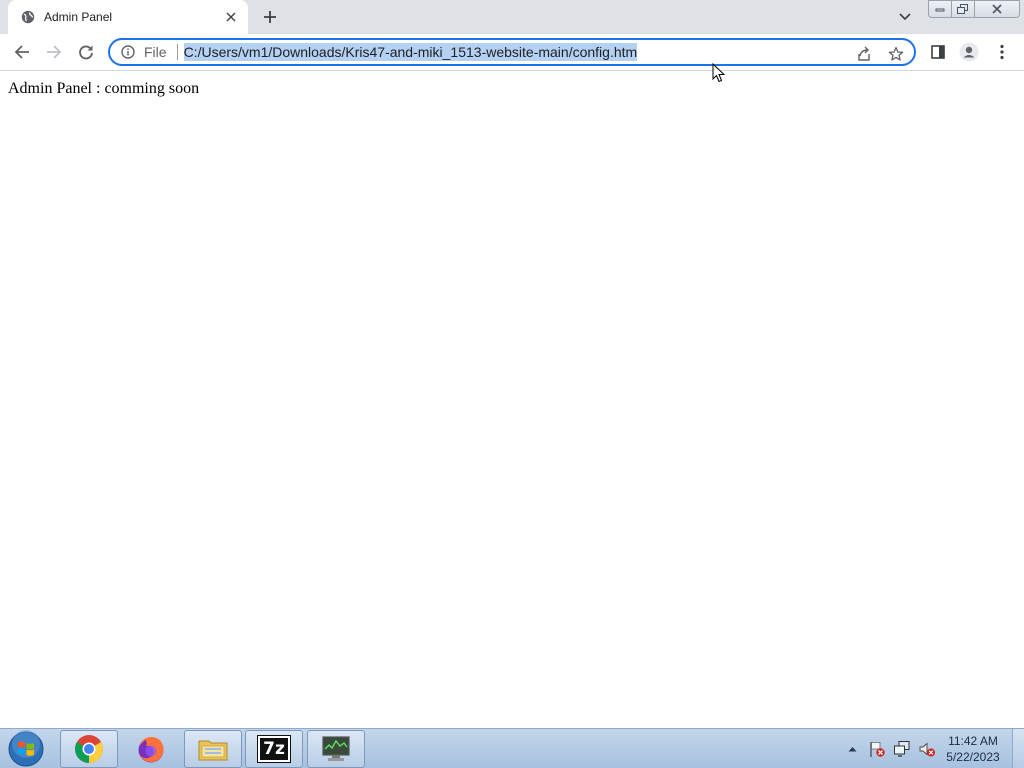 The image size is (1024, 768). Describe the element at coordinates (155, 52) in the screenshot. I see `scheme-label: File` at that location.